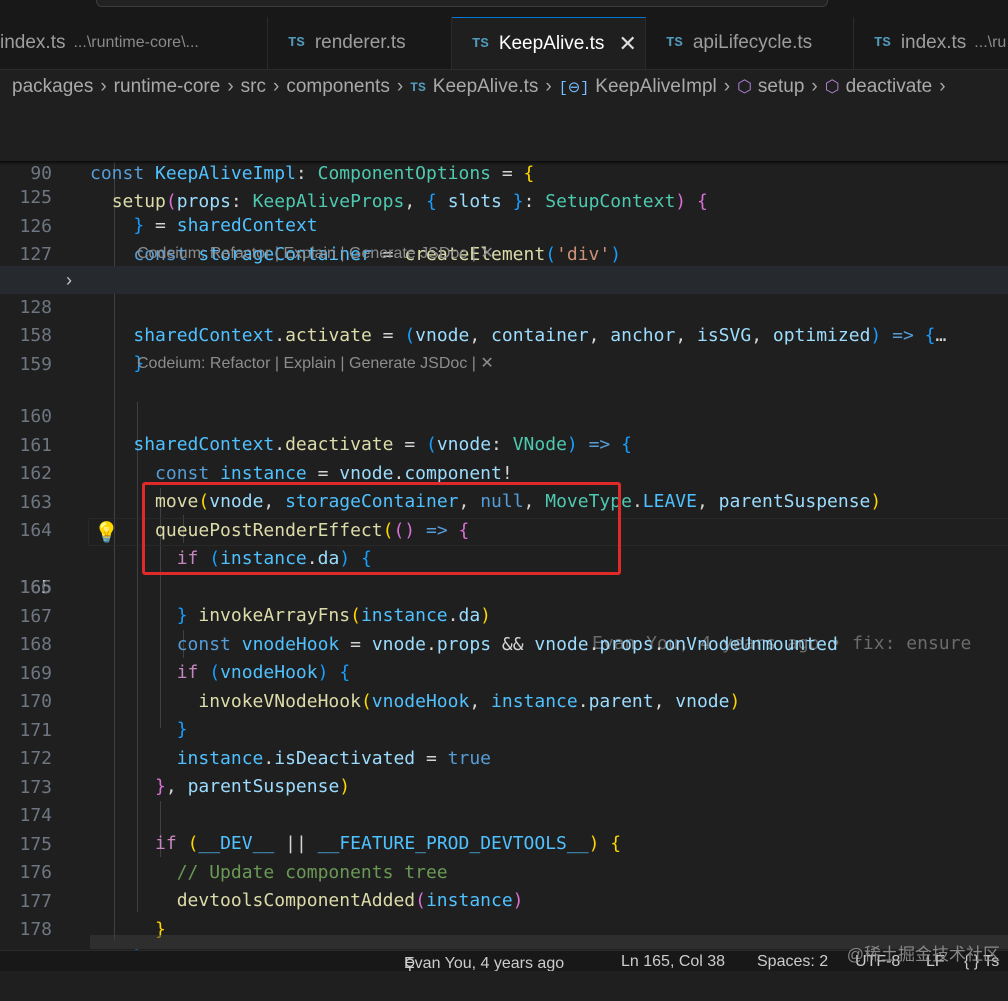 The image size is (1008, 1001). What do you see at coordinates (504, 349) in the screenshot?
I see `code-line: 159` at bounding box center [504, 349].